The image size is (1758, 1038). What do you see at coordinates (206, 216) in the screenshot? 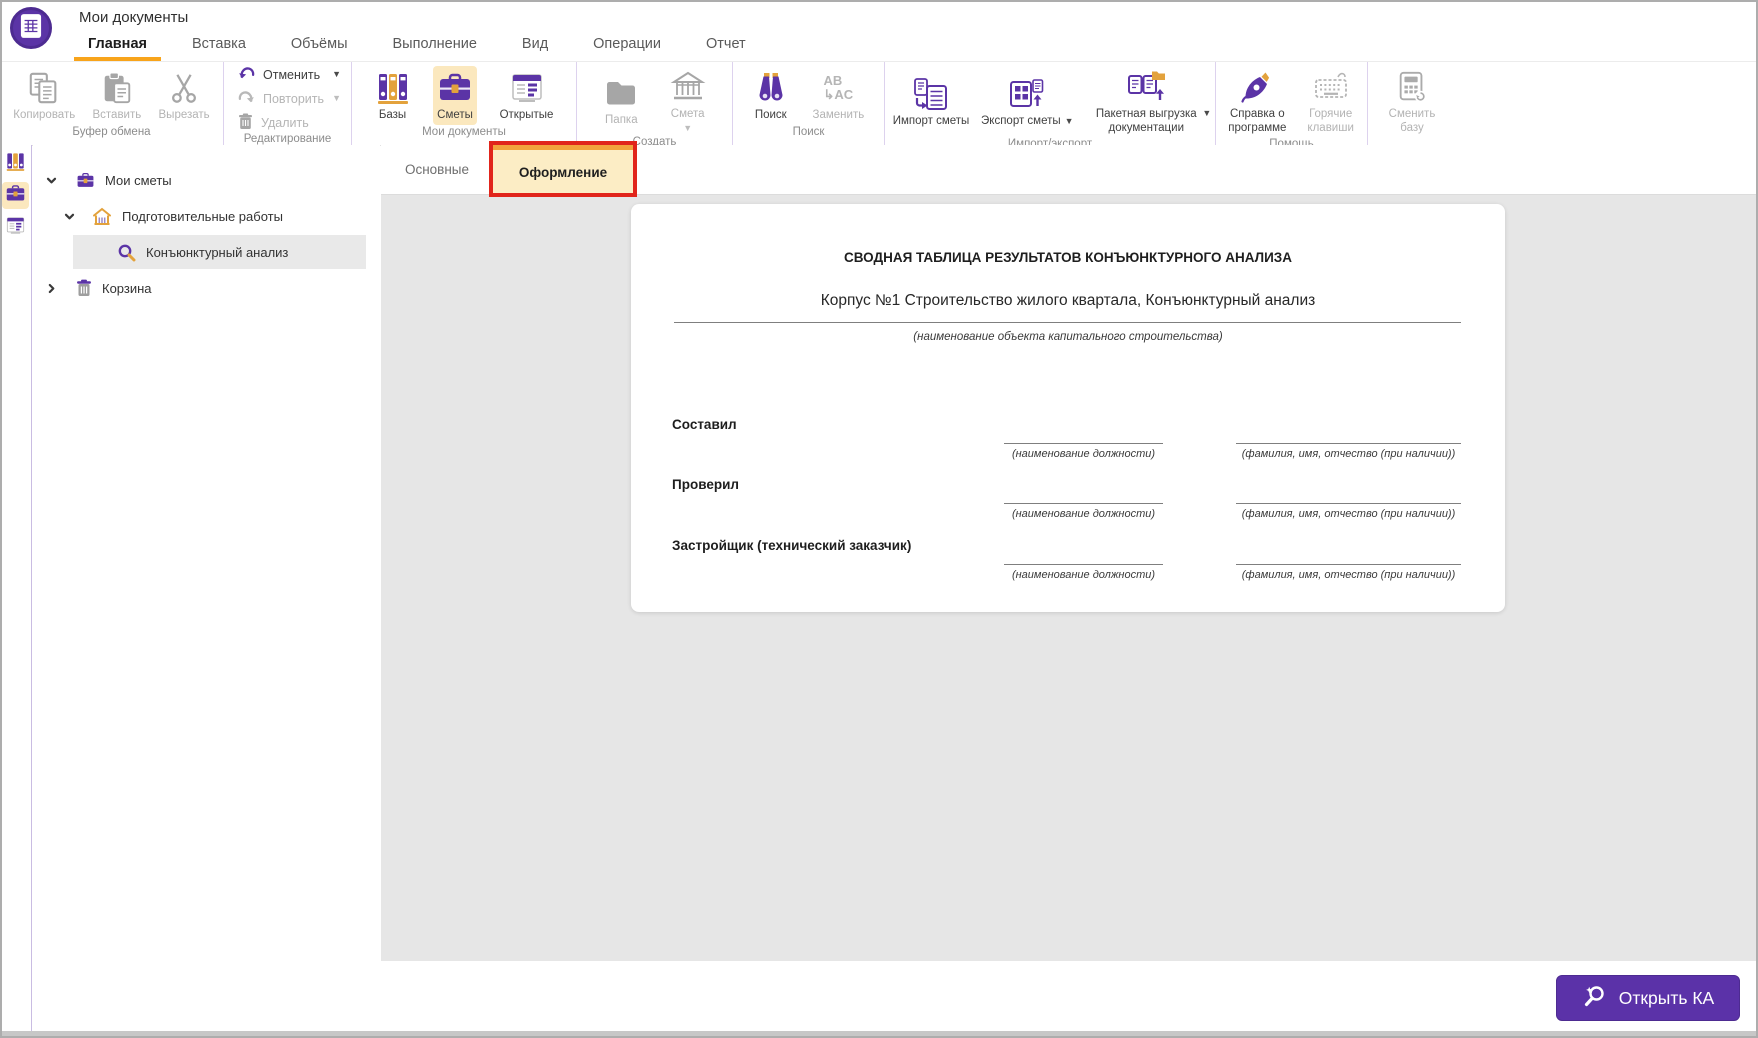
I see `tree-item-prep-works: Подготовительные работы` at bounding box center [206, 216].